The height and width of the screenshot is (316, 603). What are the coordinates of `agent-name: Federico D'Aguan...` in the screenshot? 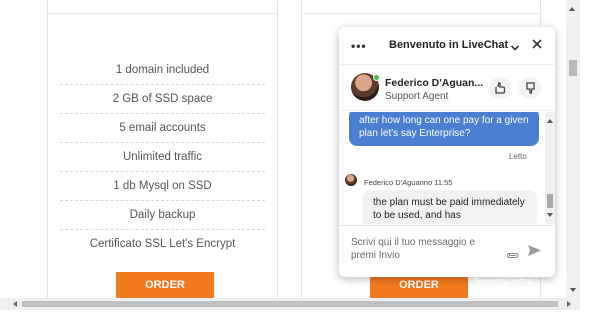 It's located at (434, 83).